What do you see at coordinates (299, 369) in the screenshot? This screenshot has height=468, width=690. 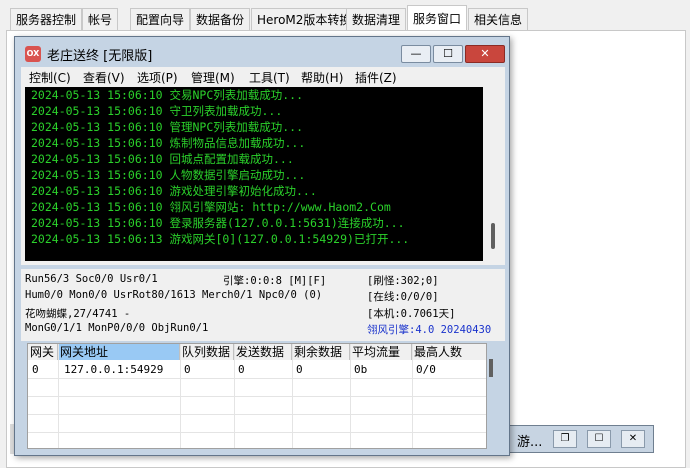 I see `cell-remaining: 0` at bounding box center [299, 369].